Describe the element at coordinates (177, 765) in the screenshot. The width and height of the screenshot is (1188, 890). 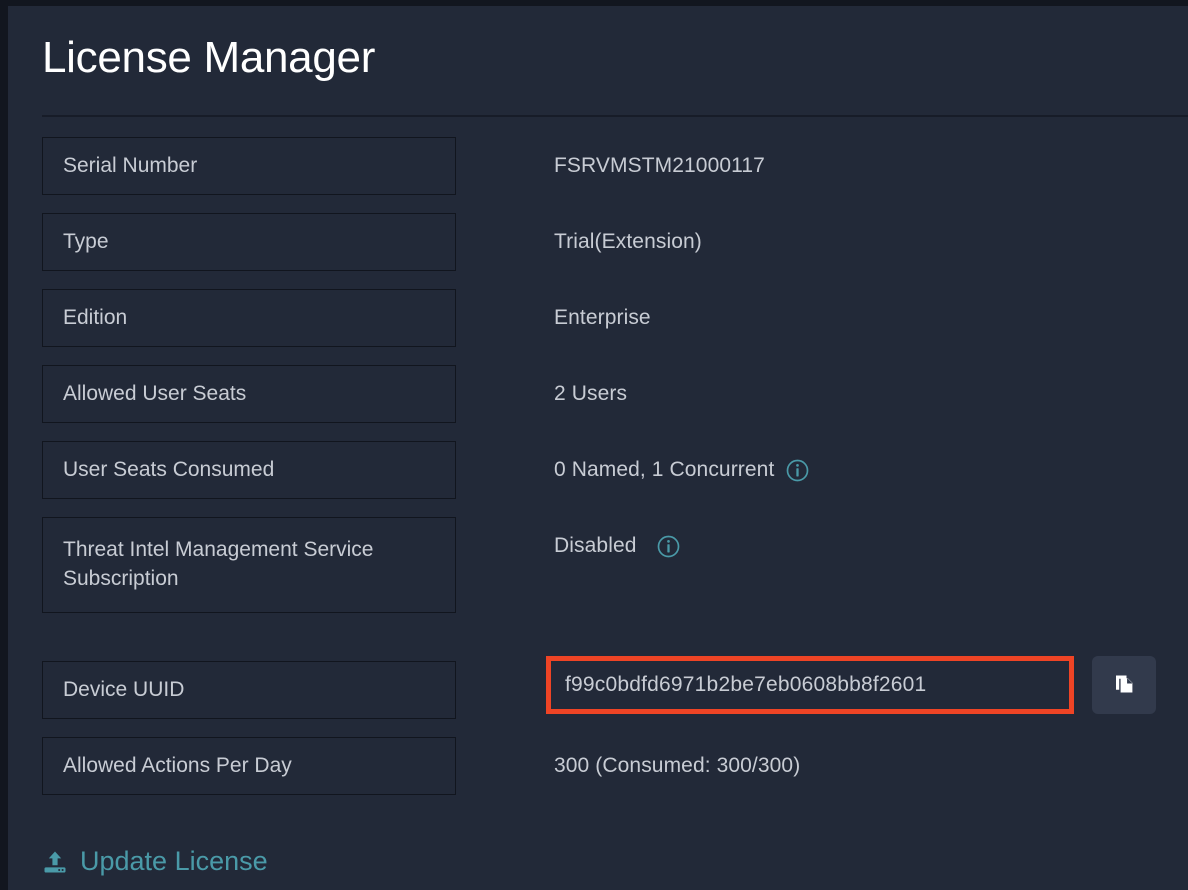
I see `row-label: Allowed Actions Per Day` at that location.